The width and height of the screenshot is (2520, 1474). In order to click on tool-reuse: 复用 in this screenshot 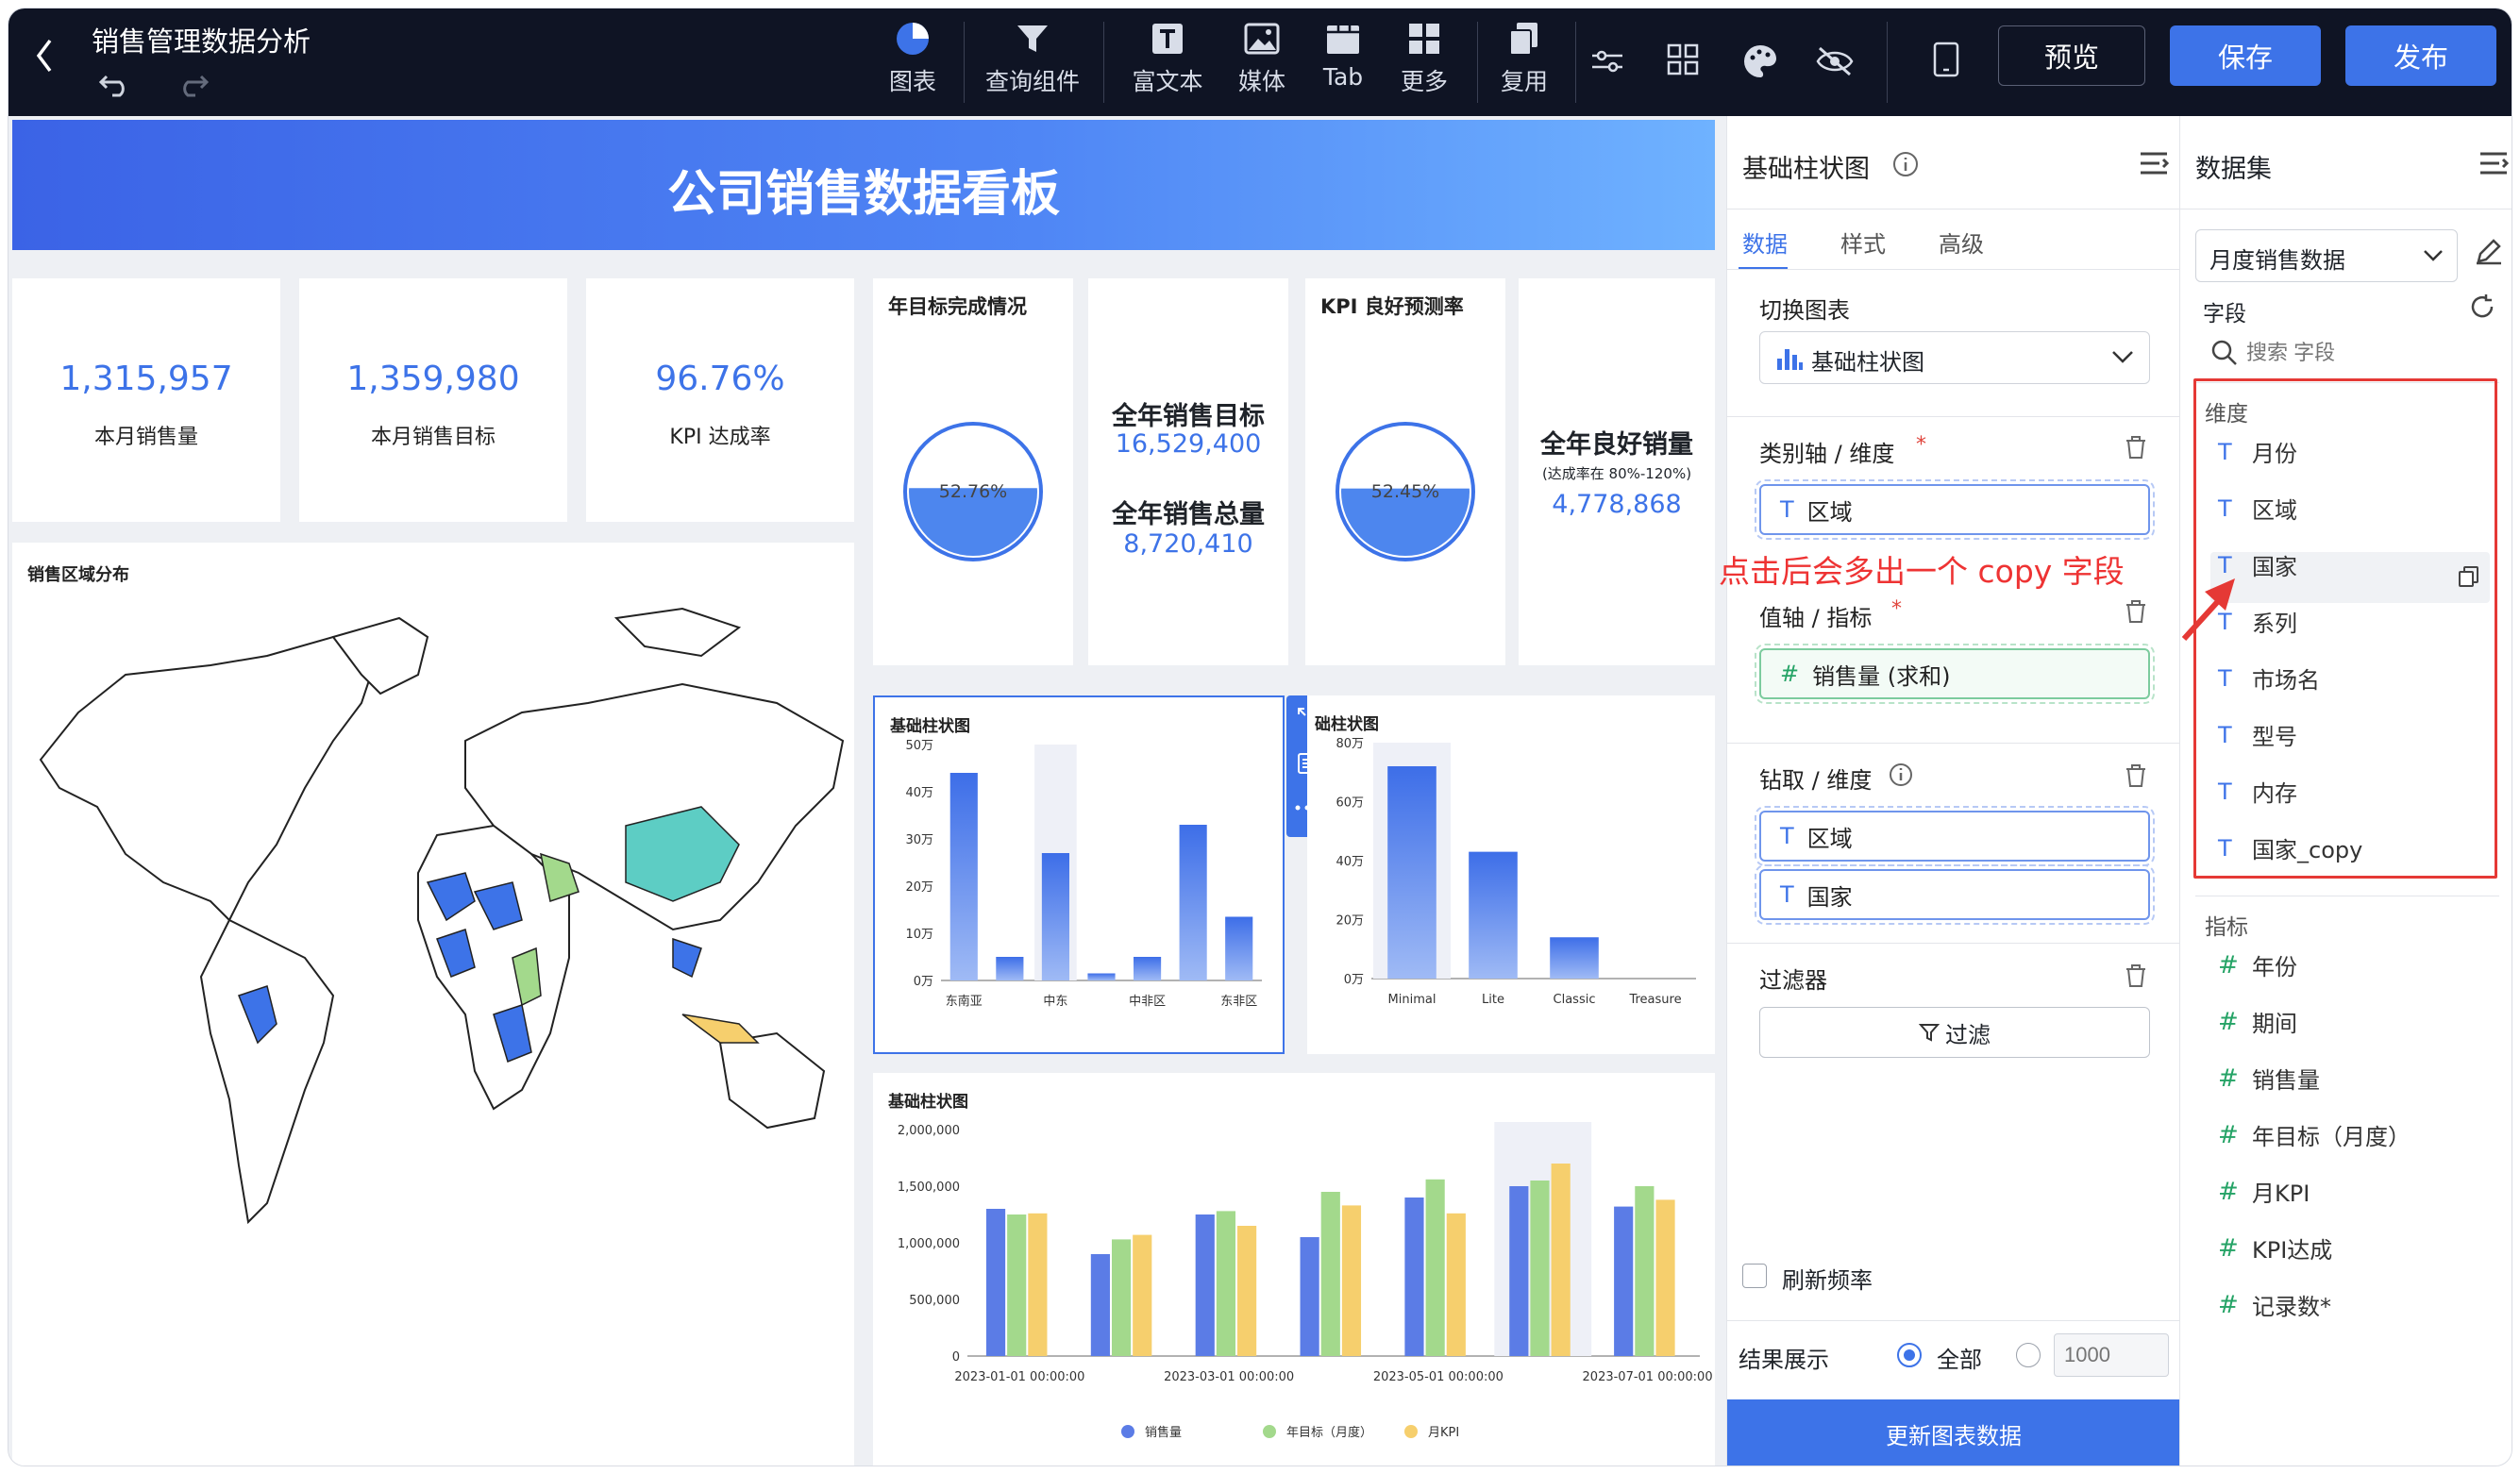, I will do `click(1524, 65)`.